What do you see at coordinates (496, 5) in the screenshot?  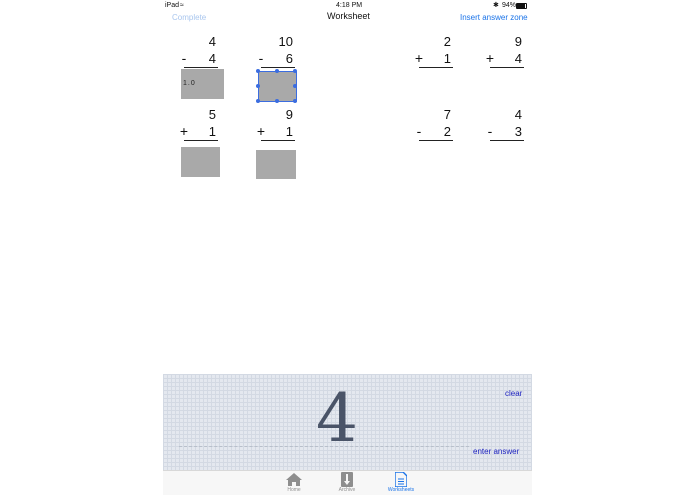 I see `bluetooth-icon: ✱` at bounding box center [496, 5].